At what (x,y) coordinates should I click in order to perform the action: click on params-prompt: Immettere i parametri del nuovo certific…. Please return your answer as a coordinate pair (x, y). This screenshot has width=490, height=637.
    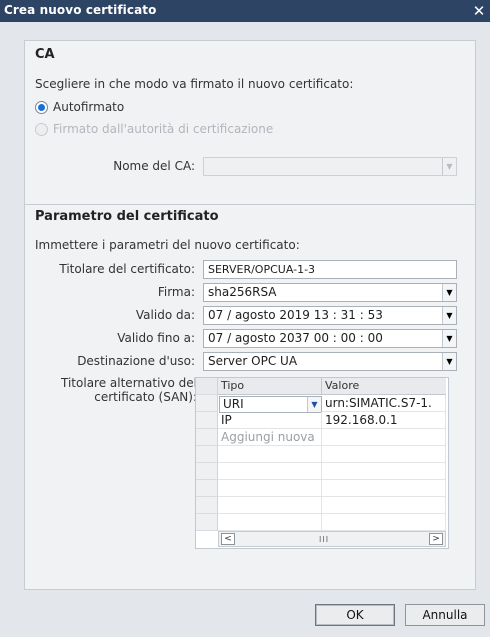
    Looking at the image, I should click on (167, 245).